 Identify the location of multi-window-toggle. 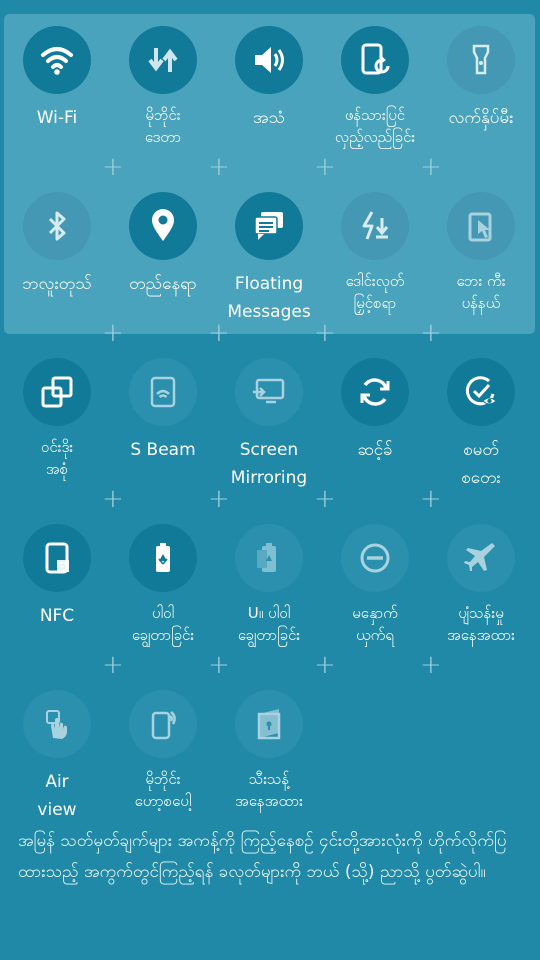
(57, 392).